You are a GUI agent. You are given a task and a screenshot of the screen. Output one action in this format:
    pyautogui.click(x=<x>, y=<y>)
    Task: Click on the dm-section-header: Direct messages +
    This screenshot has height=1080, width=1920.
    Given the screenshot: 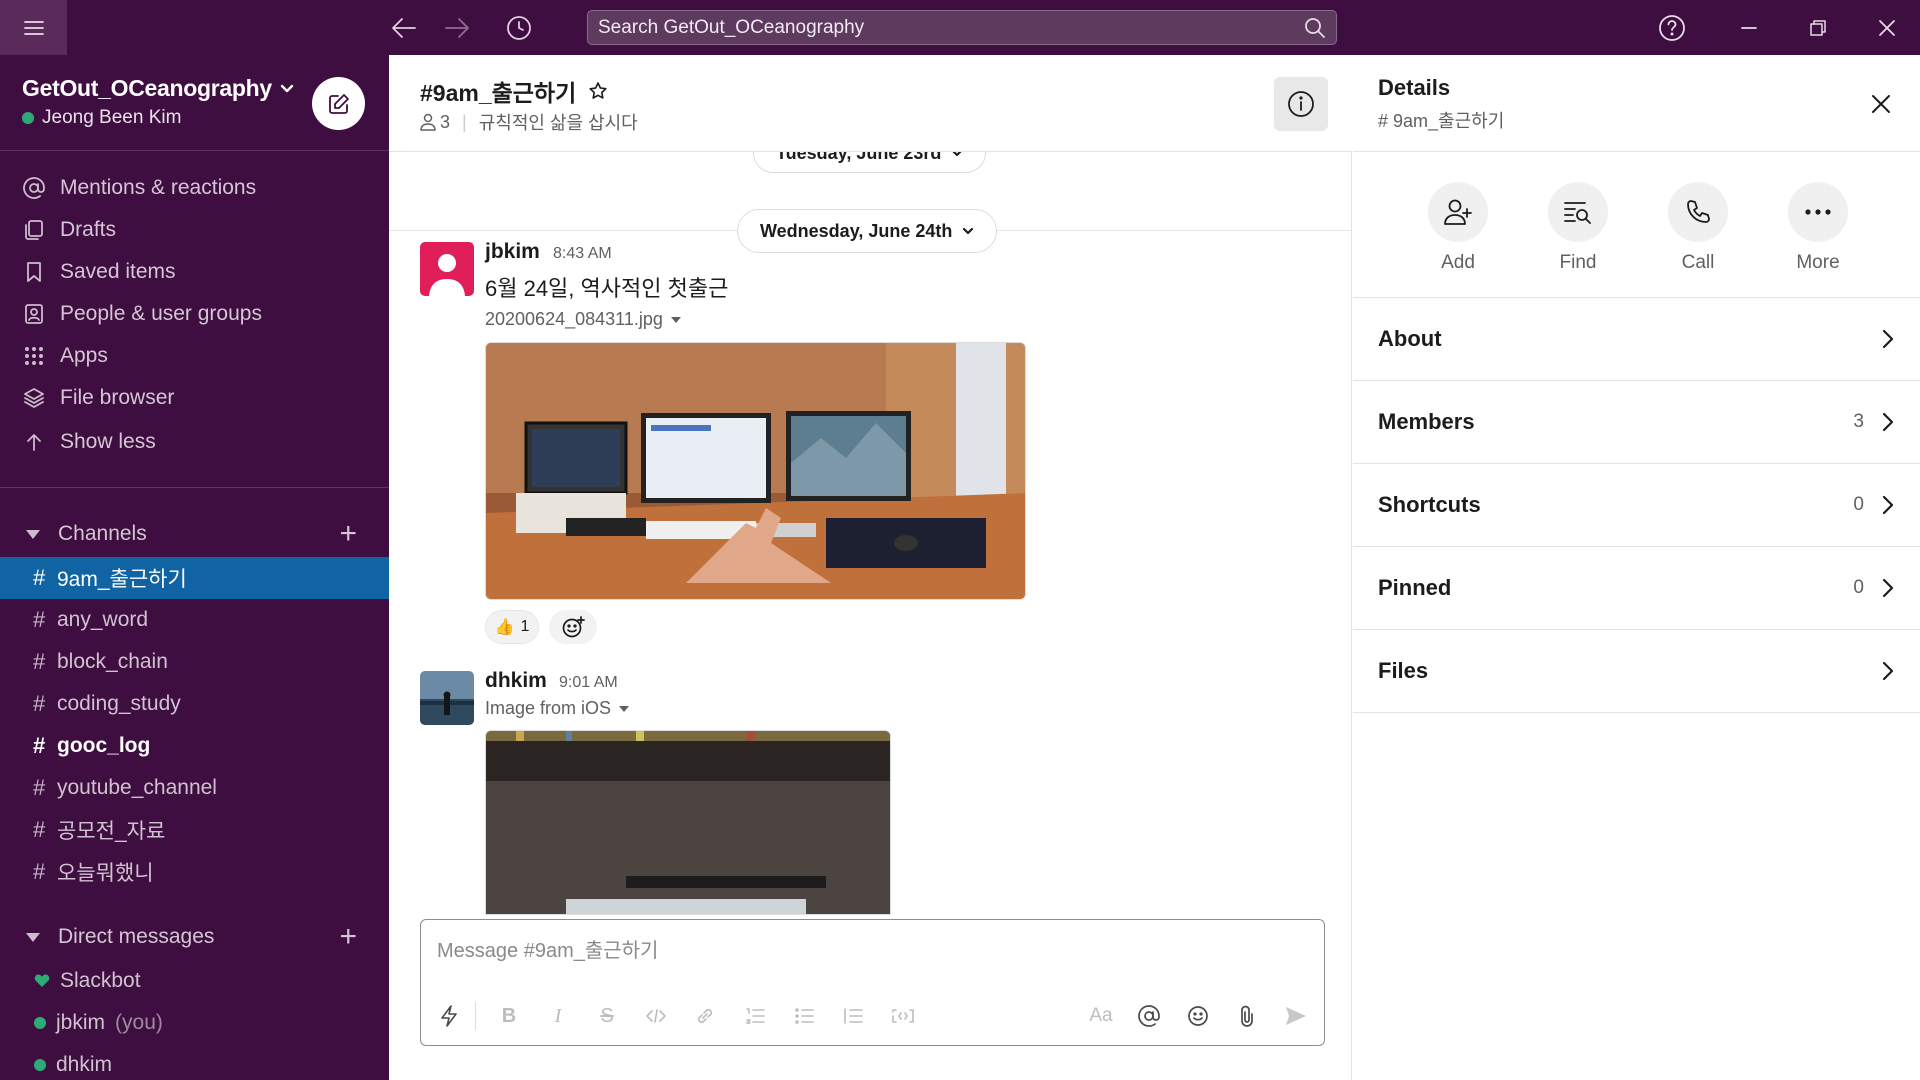 What is the action you would take?
    pyautogui.click(x=194, y=937)
    